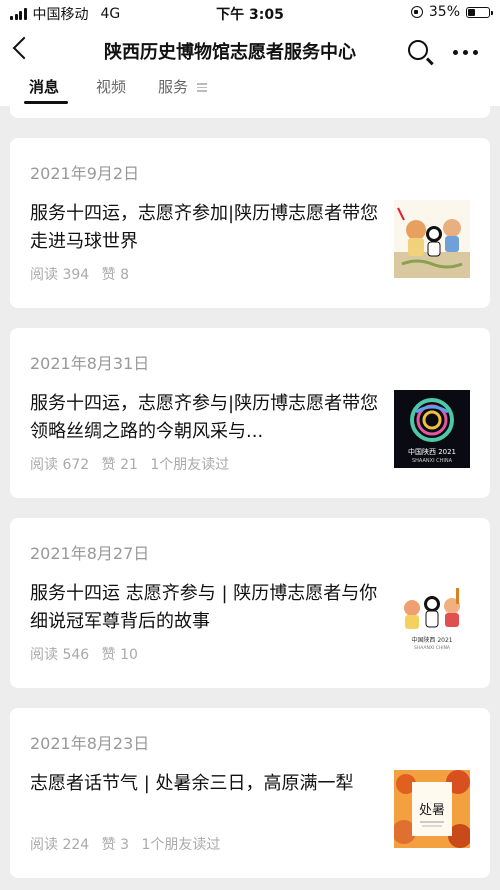 The height and width of the screenshot is (890, 500). I want to click on read-count: 阅读 546, so click(60, 655).